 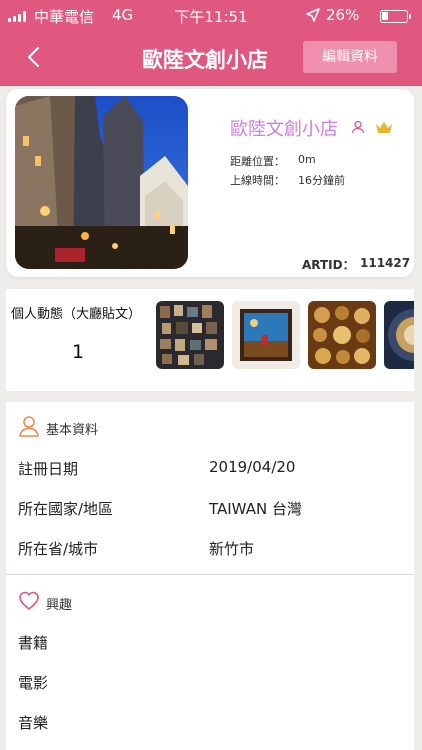 What do you see at coordinates (123, 15) in the screenshot?
I see `network-type: 4G` at bounding box center [123, 15].